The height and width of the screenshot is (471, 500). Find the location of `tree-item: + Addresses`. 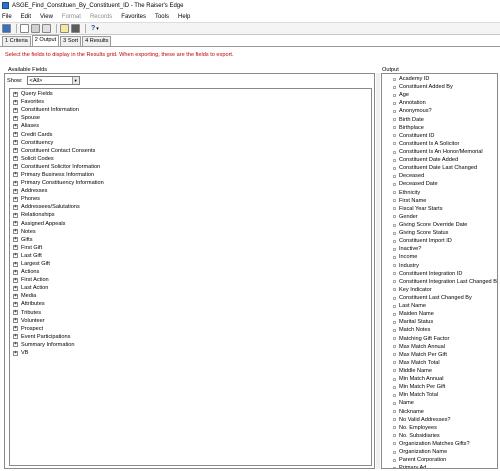

tree-item: + Addresses is located at coordinates (190, 191).